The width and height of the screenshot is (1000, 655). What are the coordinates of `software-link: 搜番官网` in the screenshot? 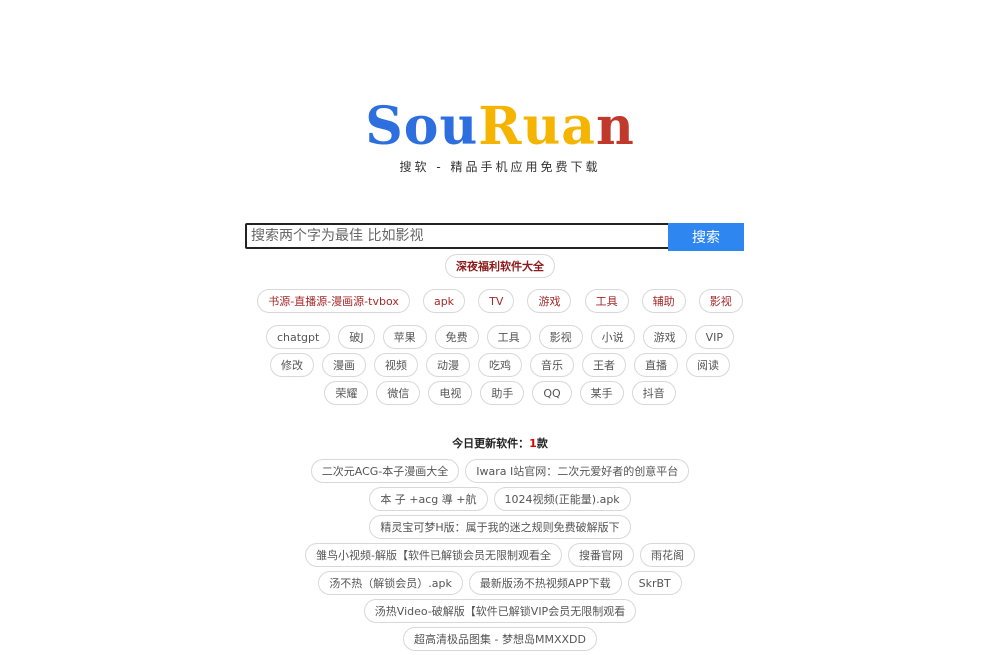 It's located at (600, 555).